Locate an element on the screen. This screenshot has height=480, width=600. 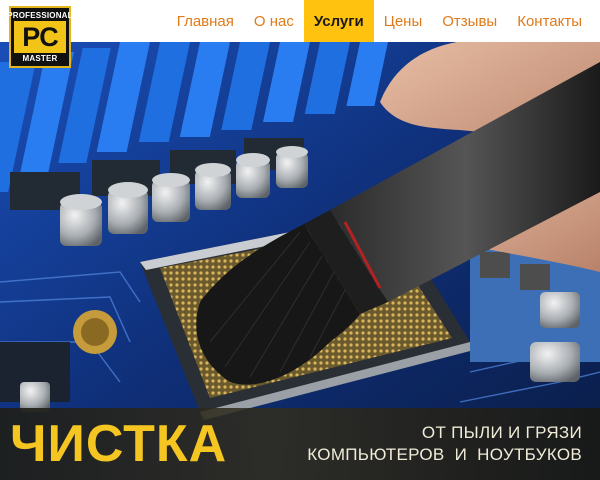
nav-item-home: Главная is located at coordinates (205, 21).